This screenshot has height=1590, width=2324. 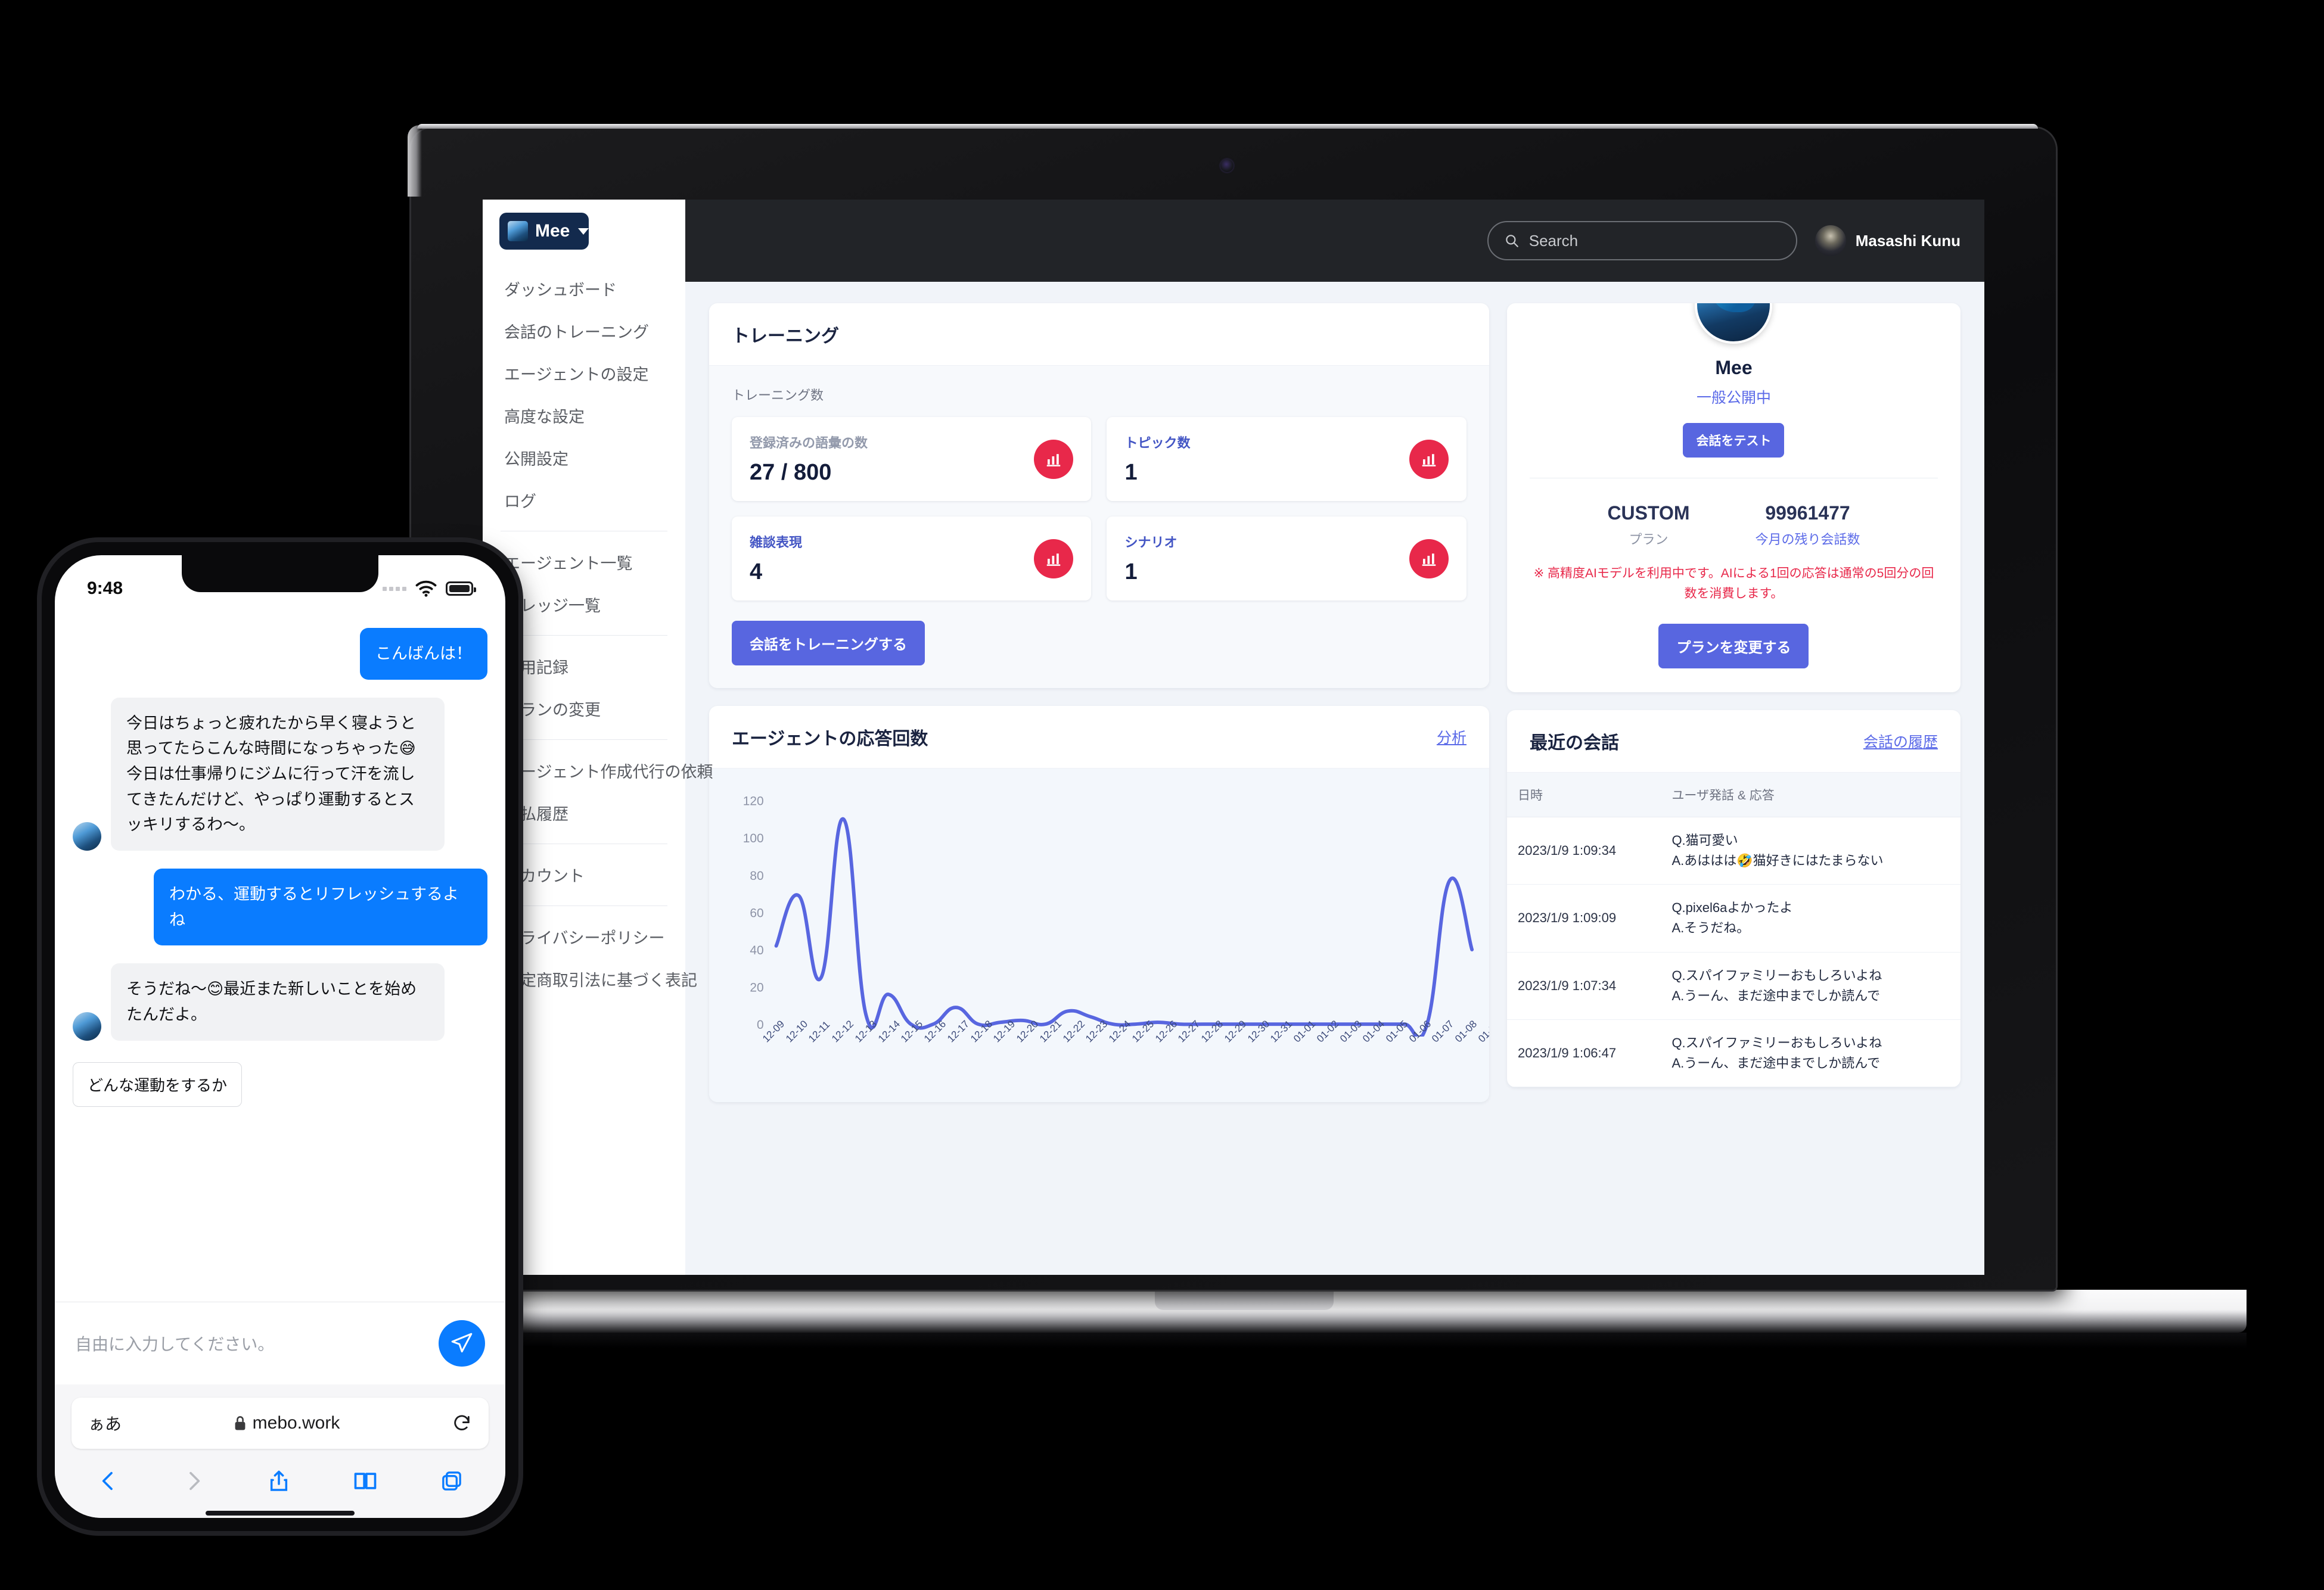 What do you see at coordinates (830, 739) in the screenshot?
I see `response-chart-title: エージェントの応答回数` at bounding box center [830, 739].